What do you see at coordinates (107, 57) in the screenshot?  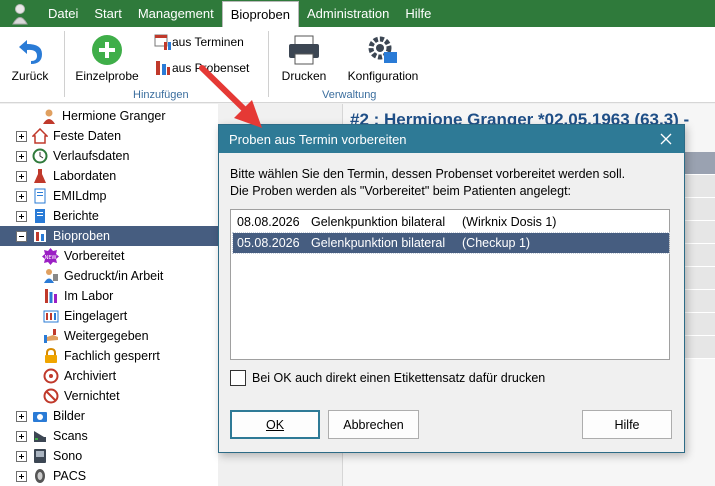 I see `single-sample-button: Einzelprobe` at bounding box center [107, 57].